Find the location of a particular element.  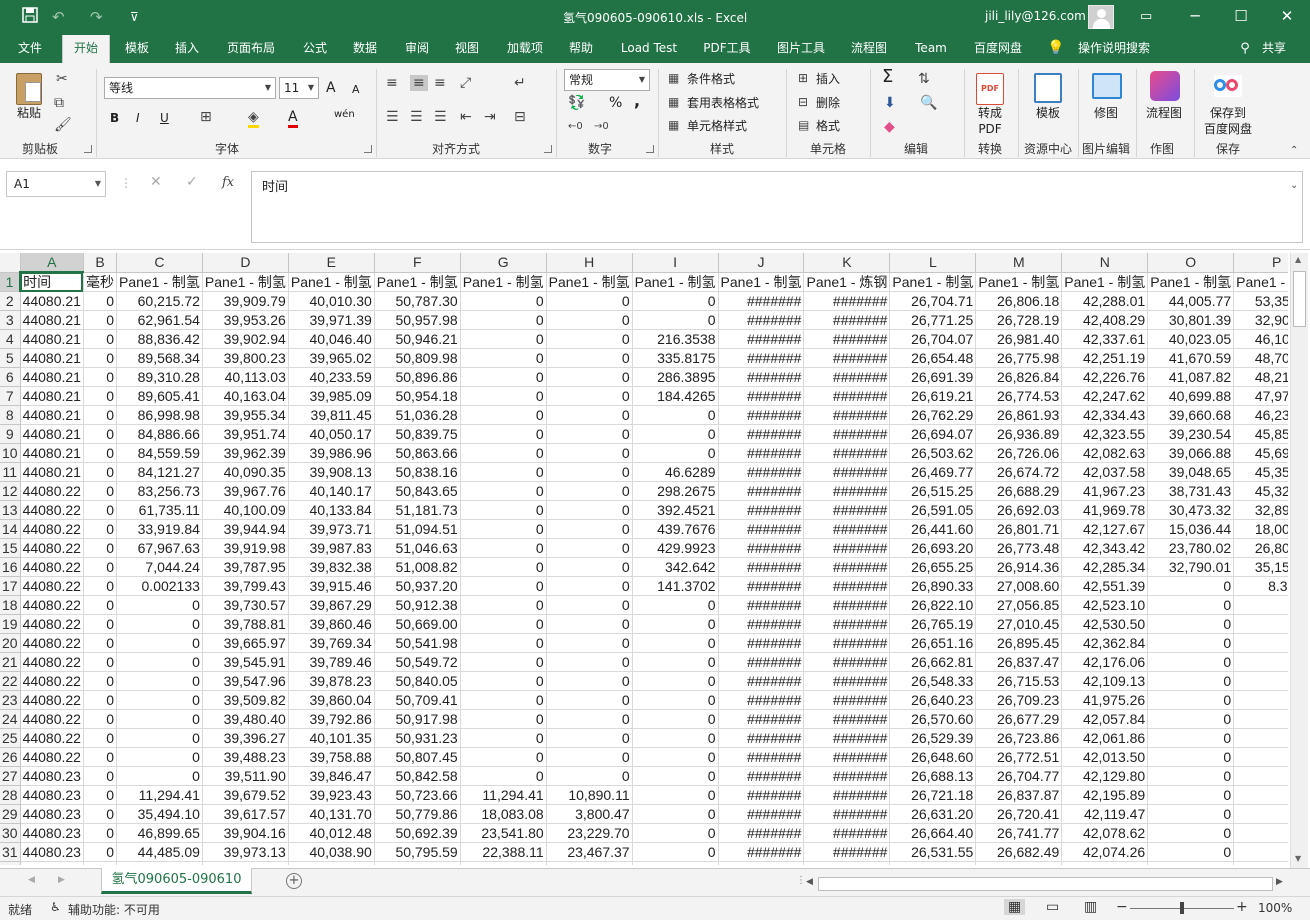

cell: 26,692.03 is located at coordinates (1019, 510).